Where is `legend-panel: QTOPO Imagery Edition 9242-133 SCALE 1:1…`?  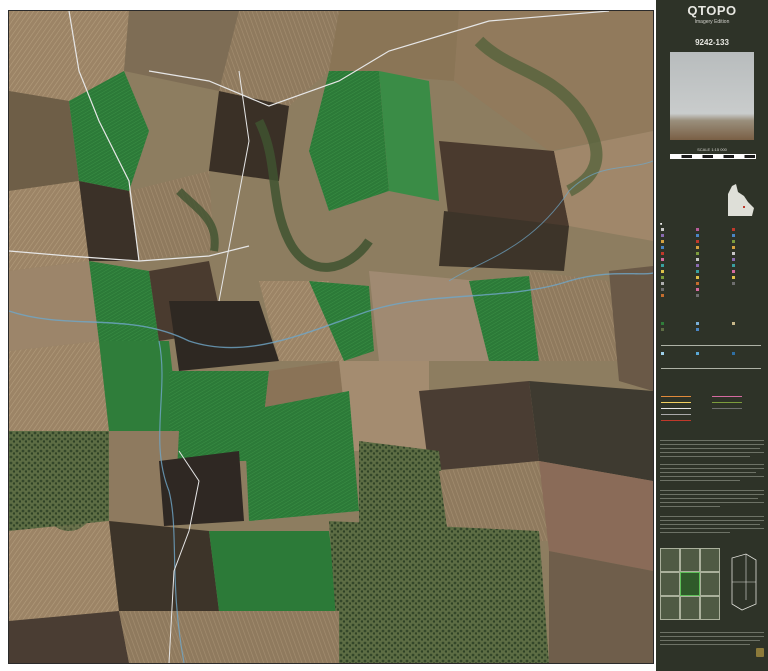
legend-panel: QTOPO Imagery Edition 9242-133 SCALE 1:1… is located at coordinates (712, 335).